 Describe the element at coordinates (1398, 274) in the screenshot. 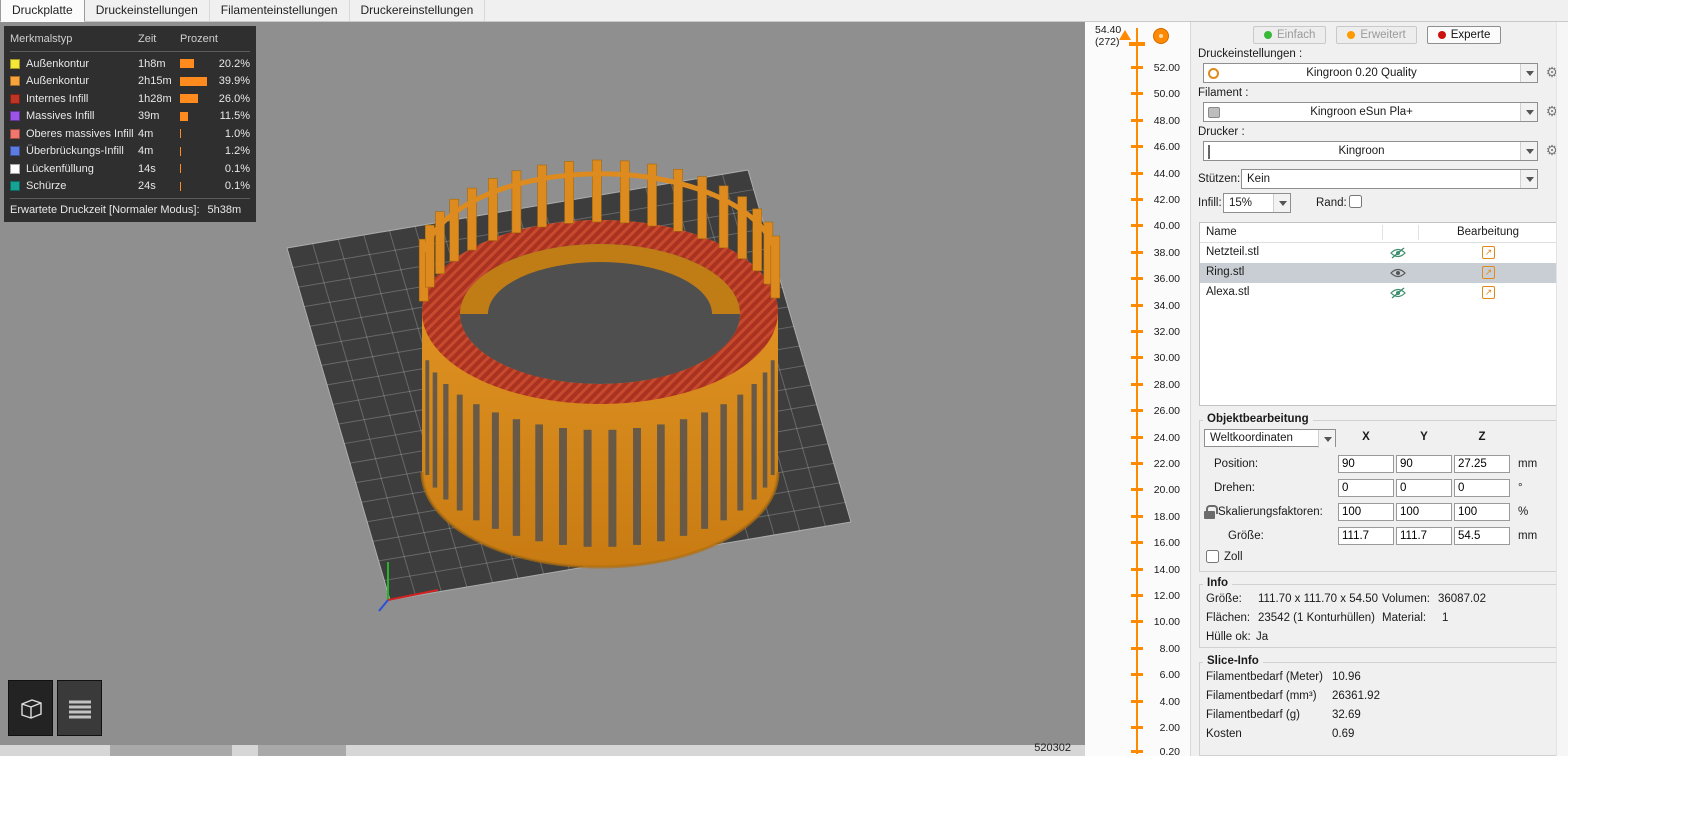

I see `eye-visible-icon` at that location.